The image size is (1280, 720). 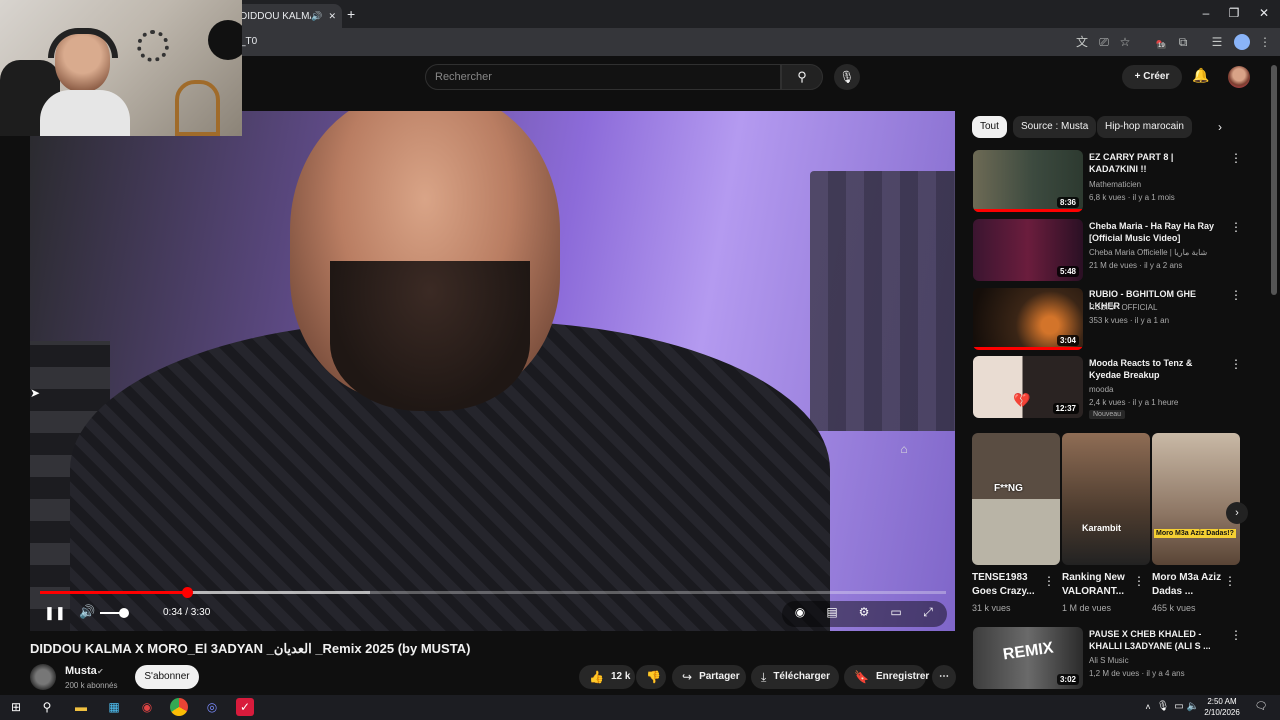 I want to click on rec-channel: RUBIO - OFFICIAL, so click(x=1123, y=307).